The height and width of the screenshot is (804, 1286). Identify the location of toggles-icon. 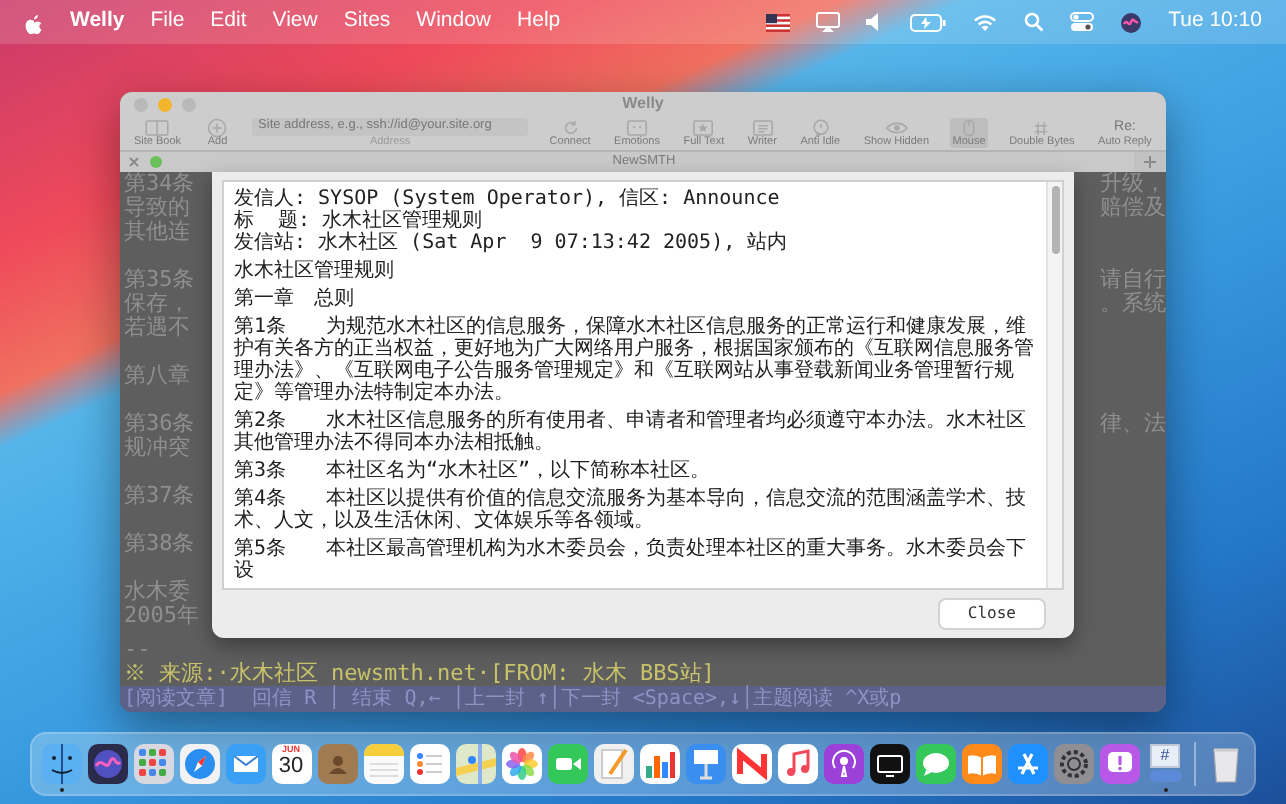
(1082, 22).